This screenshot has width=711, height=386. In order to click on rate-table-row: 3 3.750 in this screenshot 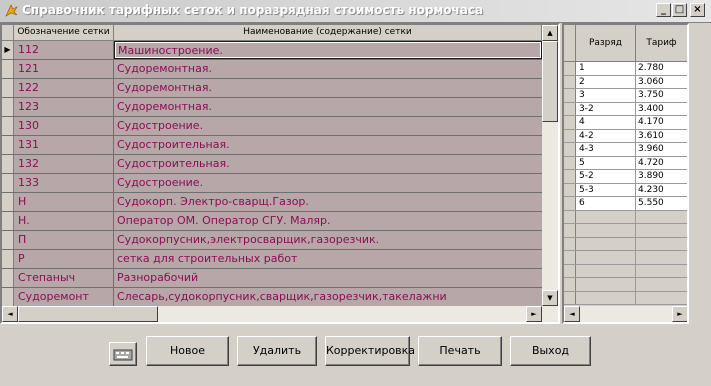, I will do `click(625, 96)`.